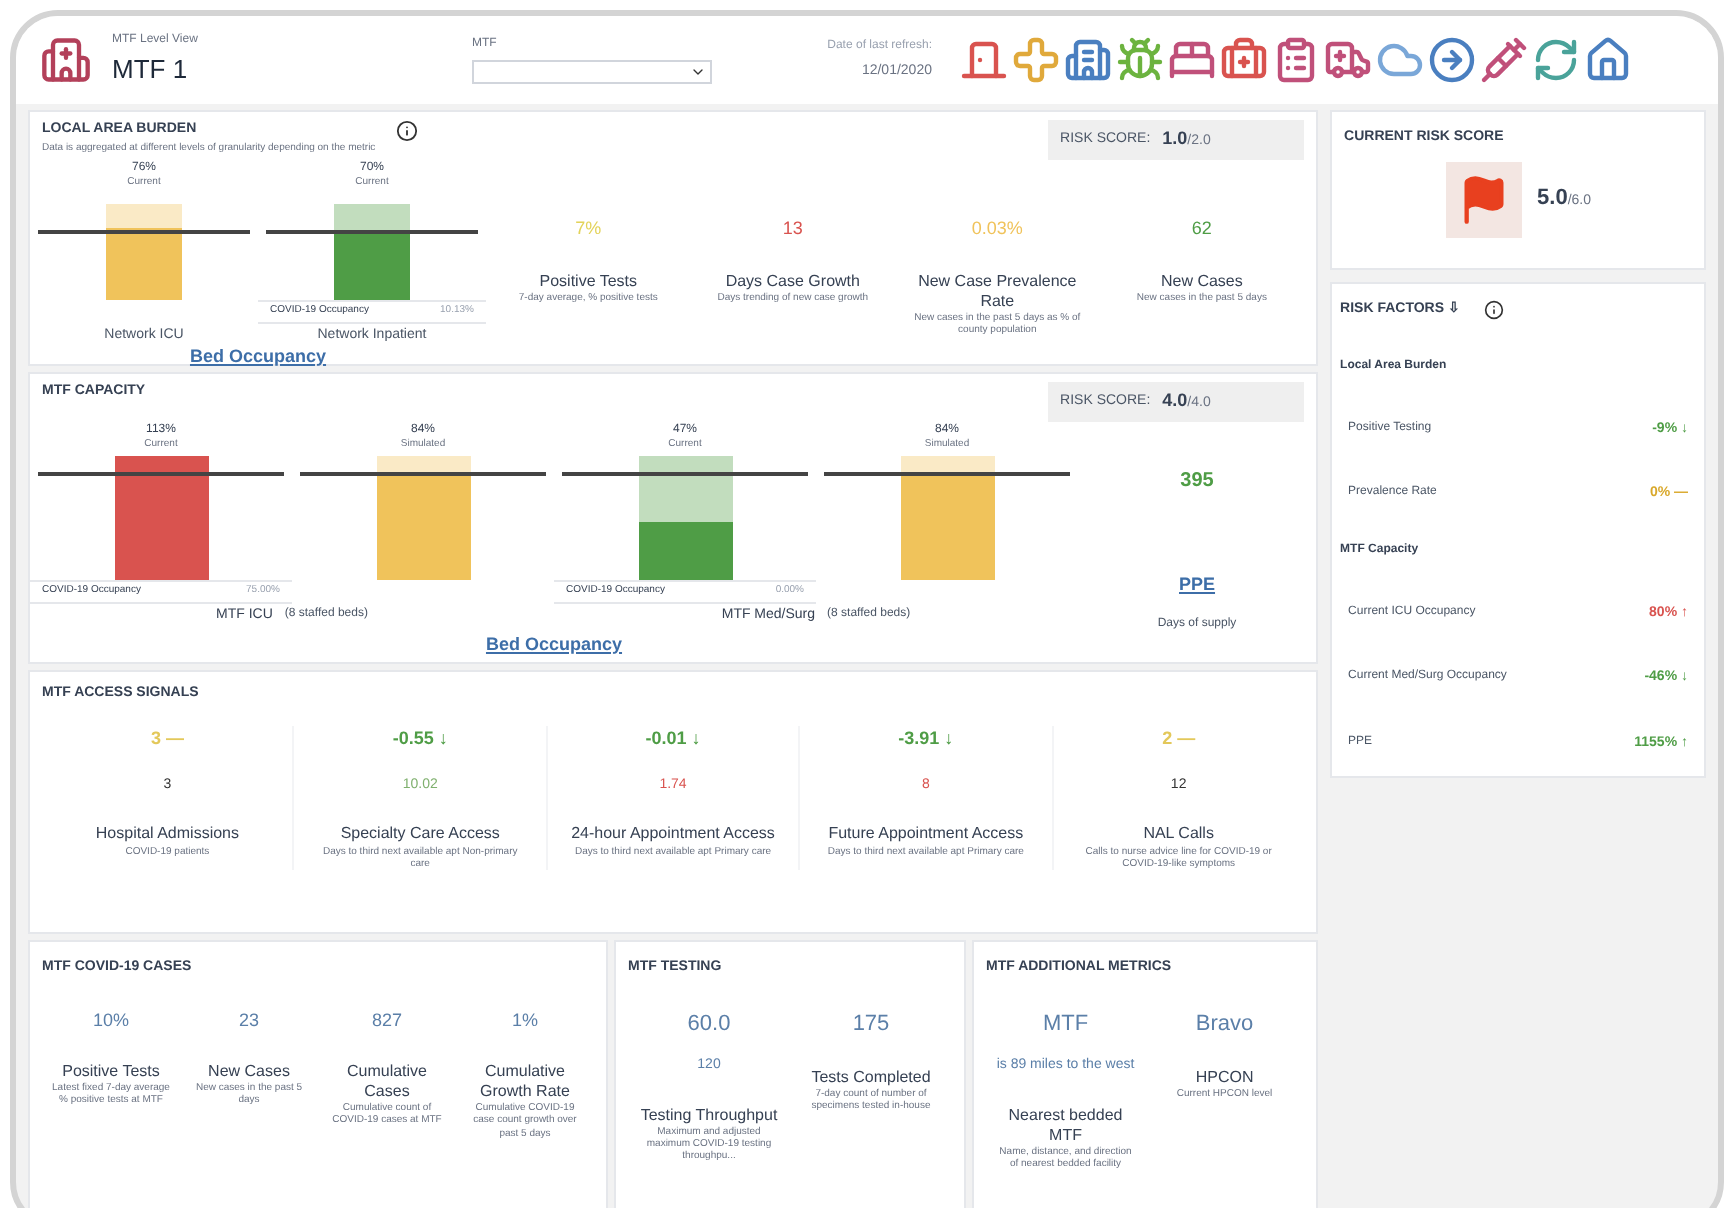 The width and height of the screenshot is (1734, 1208). I want to click on metric-value: 23, so click(248, 1020).